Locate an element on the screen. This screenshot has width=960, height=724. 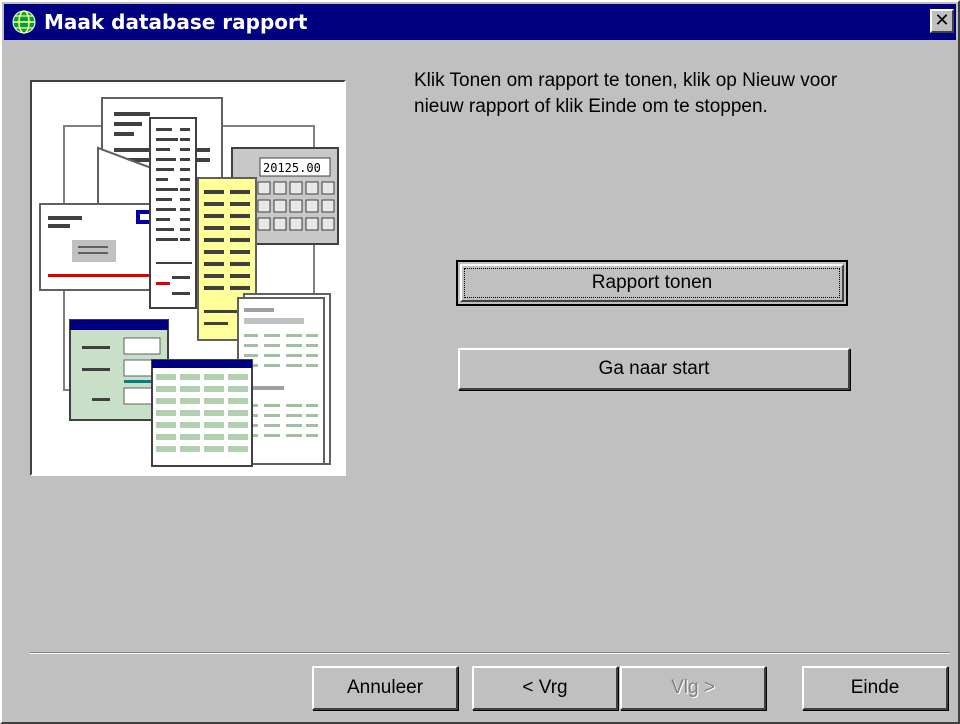
next-button: Vlg > is located at coordinates (693, 688).